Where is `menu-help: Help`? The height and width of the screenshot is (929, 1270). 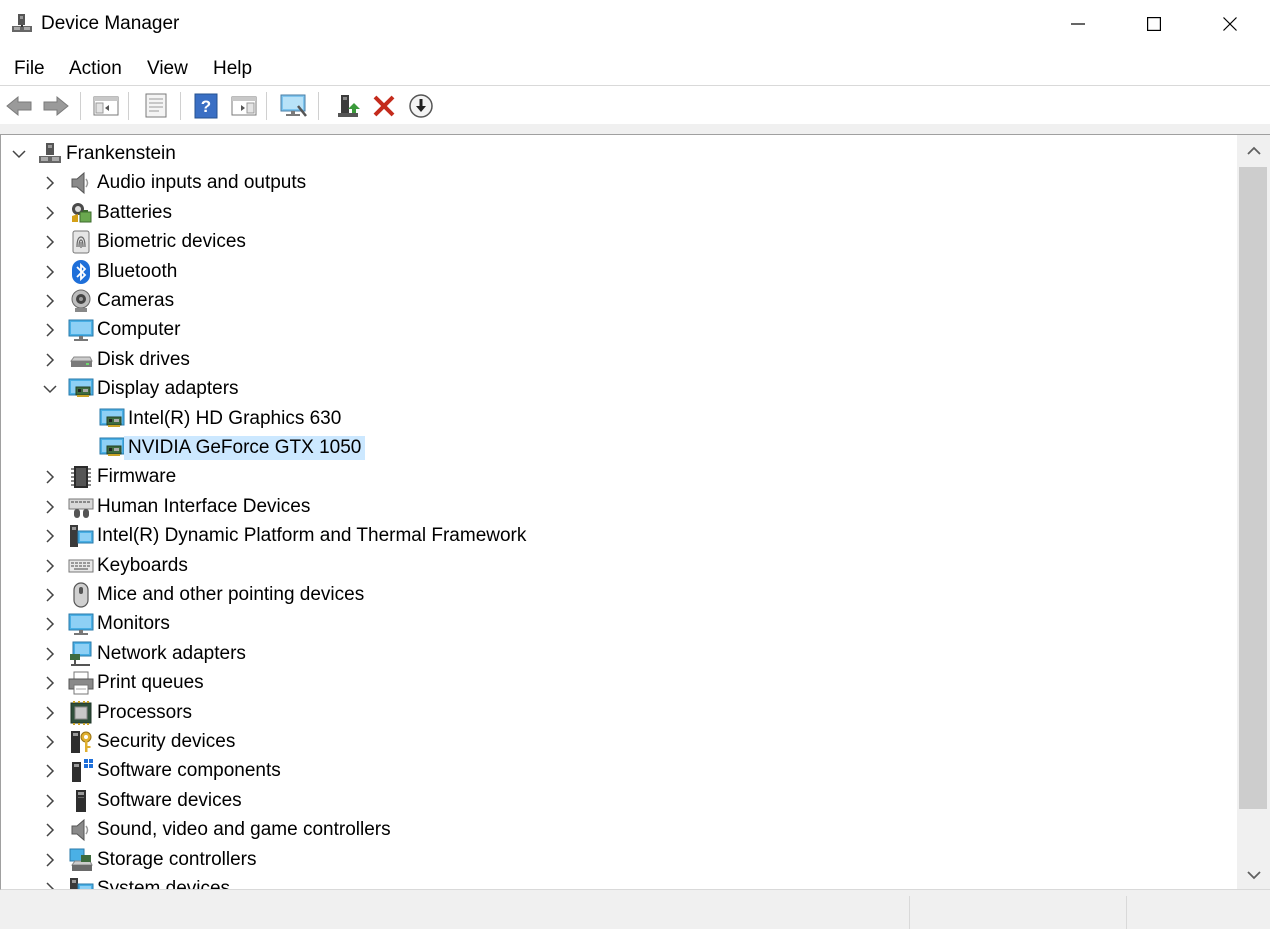 menu-help: Help is located at coordinates (232, 69).